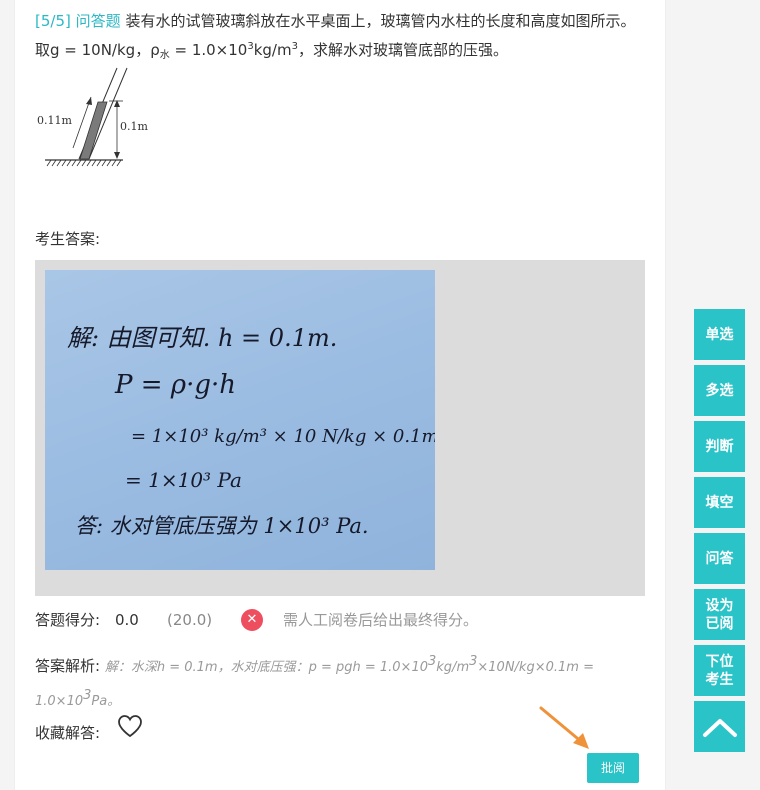 Image resolution: width=760 pixels, height=790 pixels. I want to click on pointer-arrow-icon, so click(564, 727).